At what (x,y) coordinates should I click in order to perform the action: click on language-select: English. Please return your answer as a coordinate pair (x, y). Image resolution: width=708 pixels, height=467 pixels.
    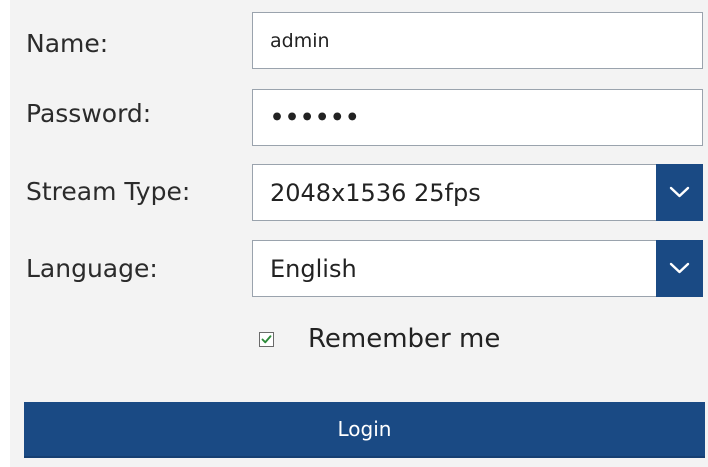
    Looking at the image, I should click on (477, 268).